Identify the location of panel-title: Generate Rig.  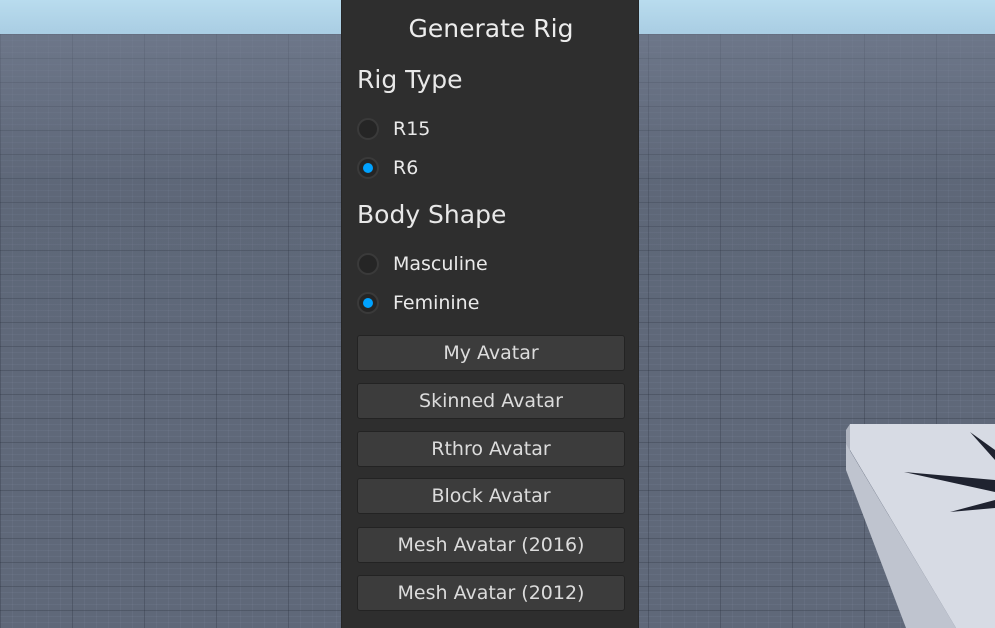
(491, 28).